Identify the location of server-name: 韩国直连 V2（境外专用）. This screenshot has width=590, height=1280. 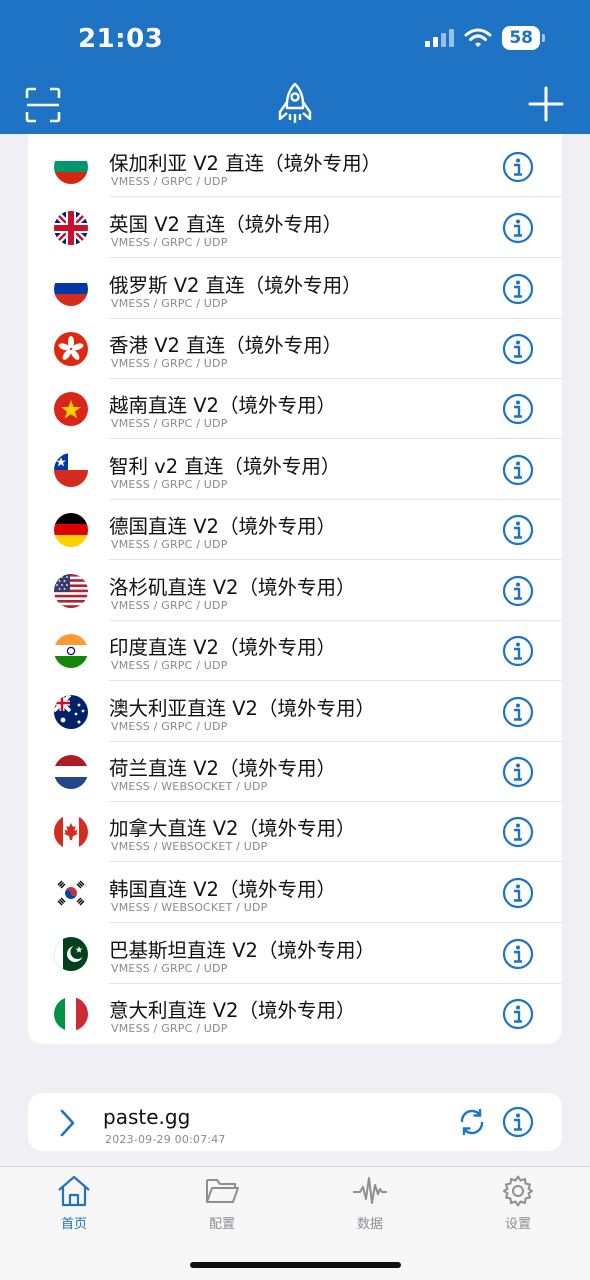
(222, 889).